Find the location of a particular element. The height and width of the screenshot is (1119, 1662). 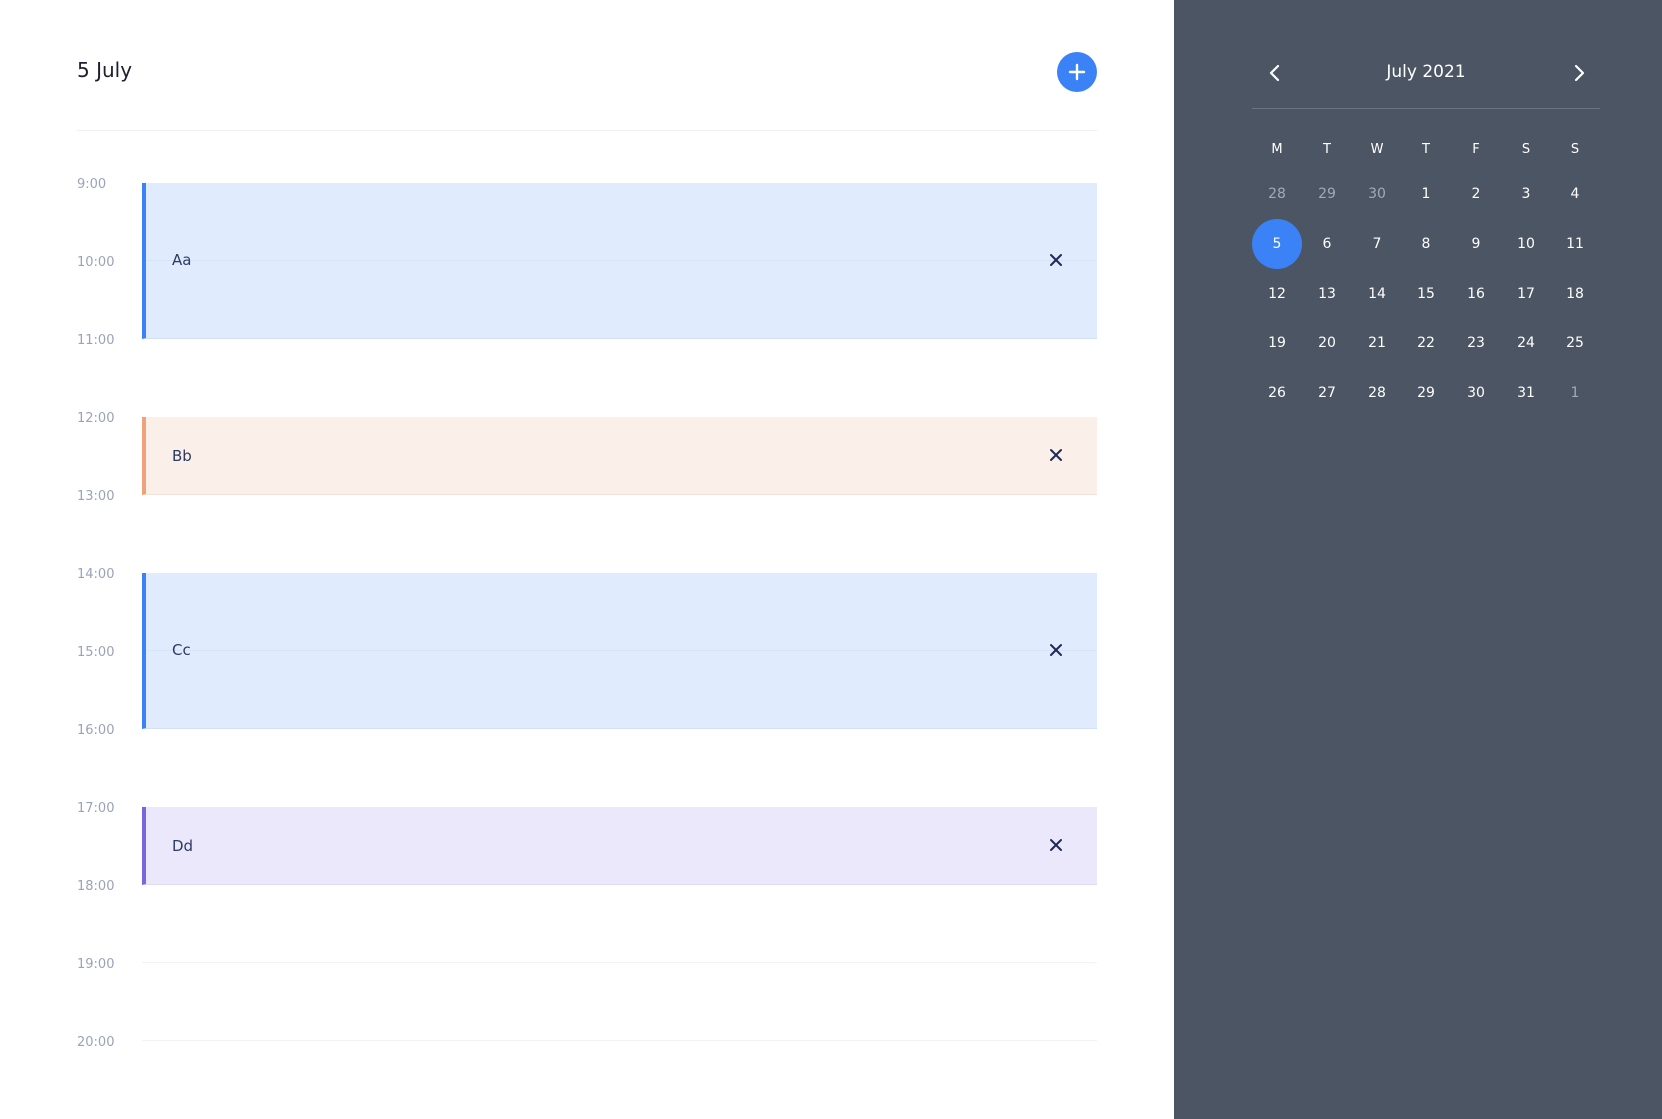

calendar-day: 17 is located at coordinates (1526, 294).